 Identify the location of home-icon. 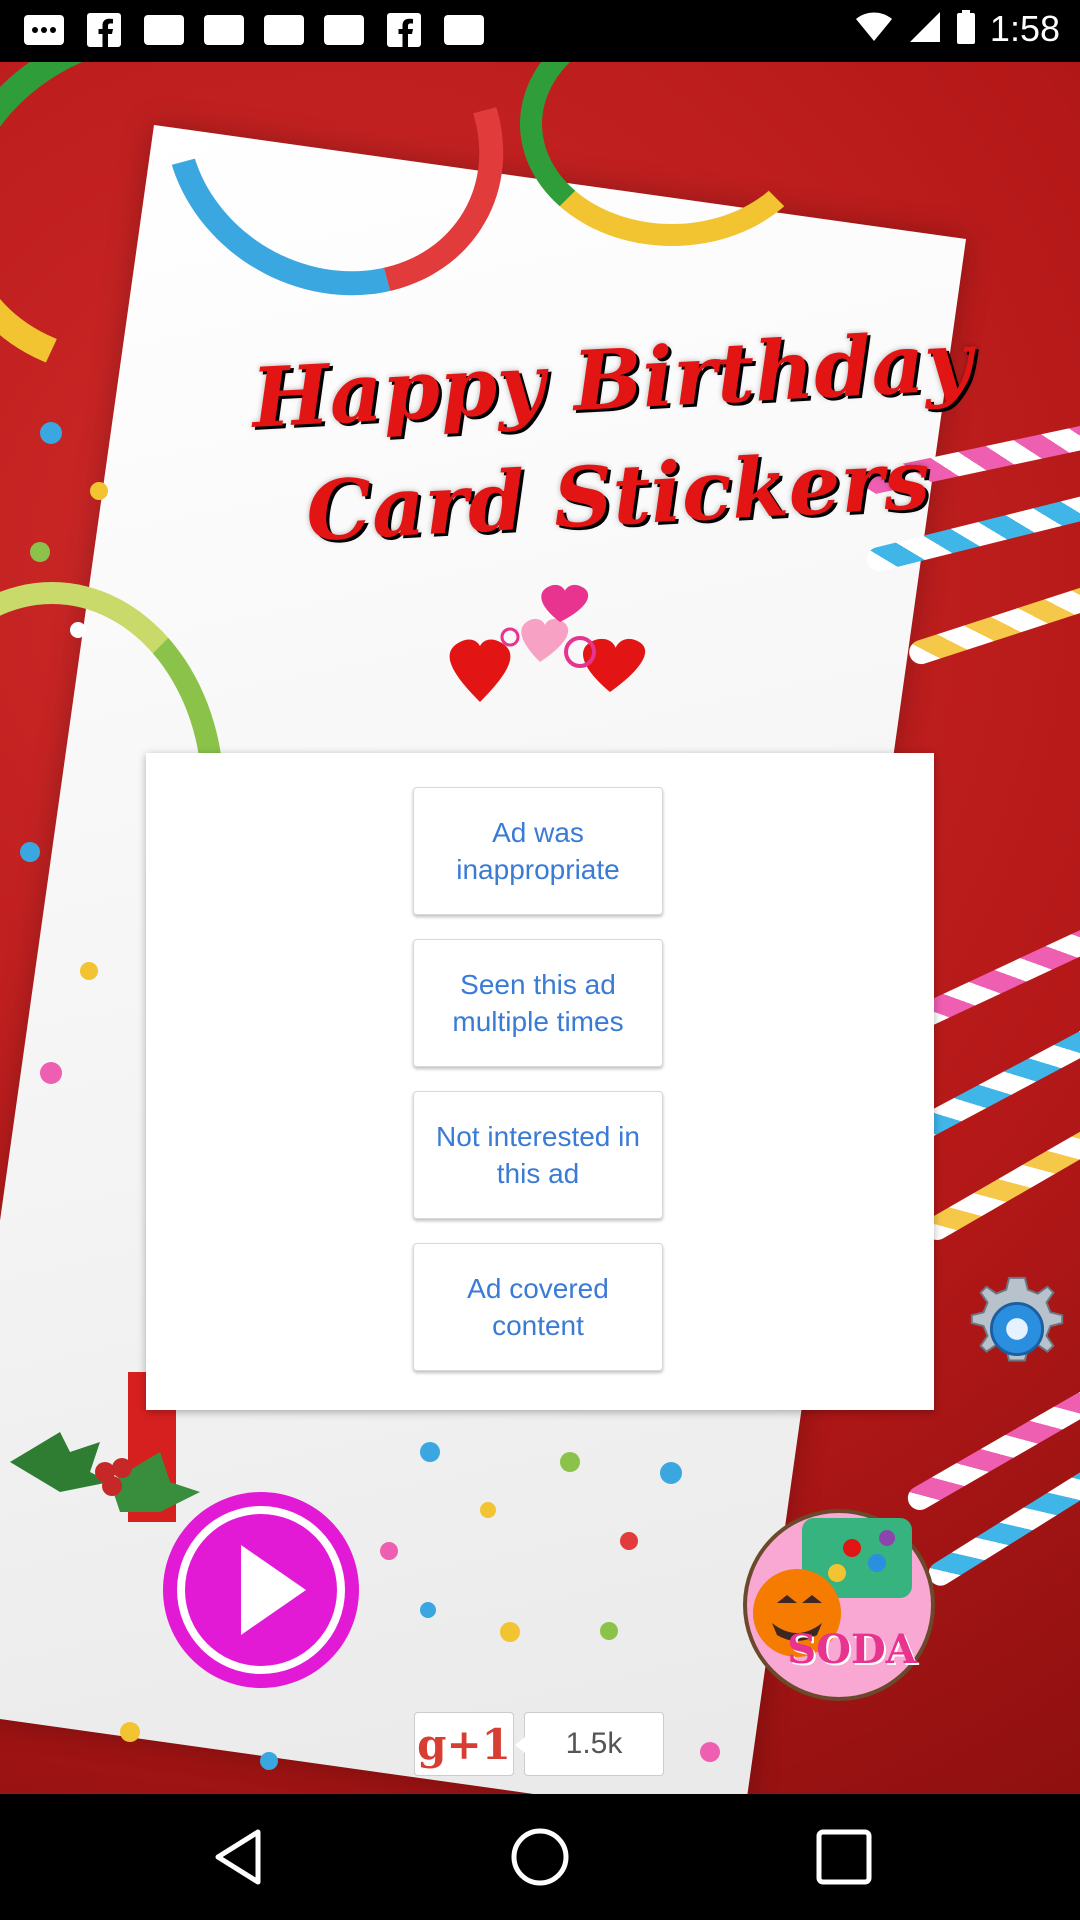
(540, 1857).